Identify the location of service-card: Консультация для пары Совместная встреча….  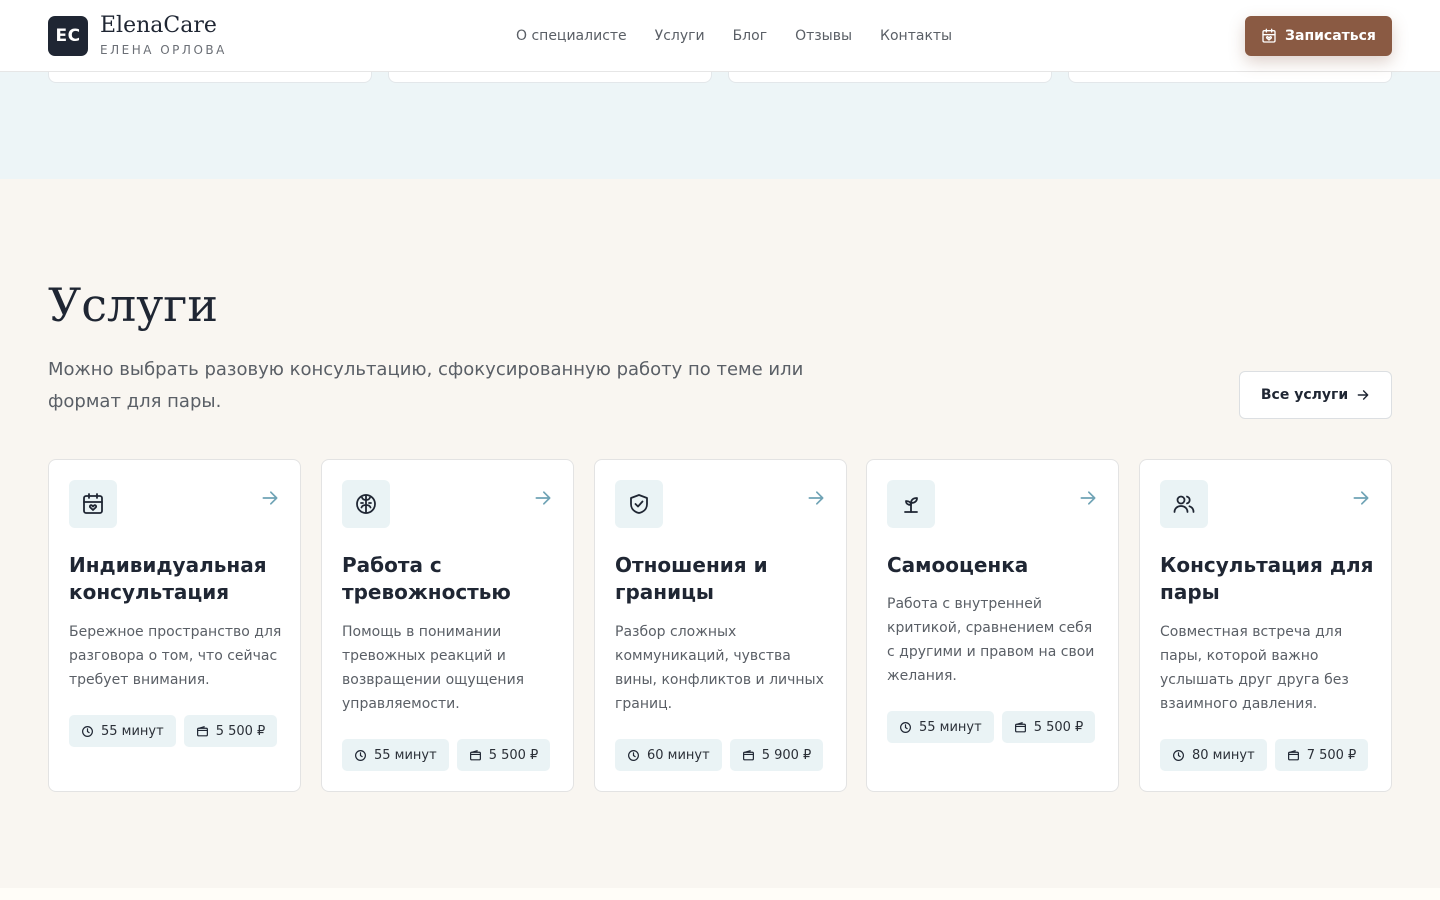
(1265, 625).